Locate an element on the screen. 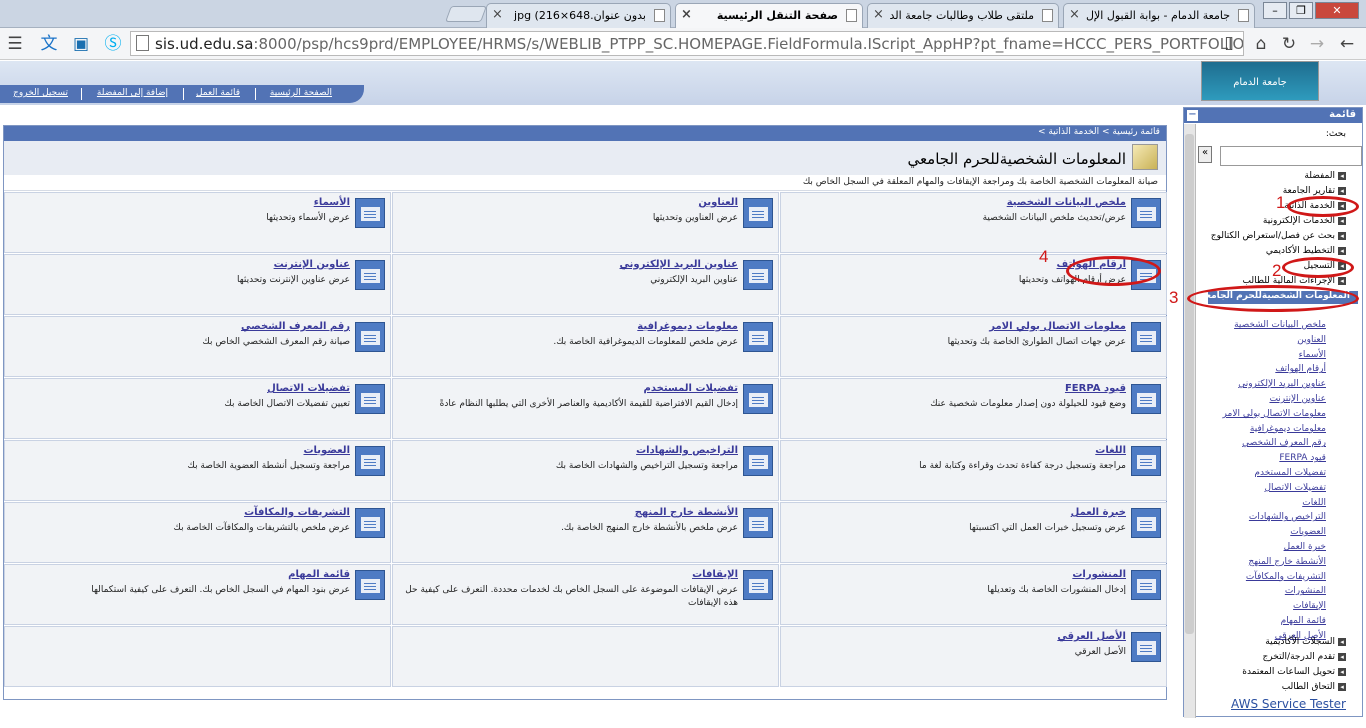 Image resolution: width=1366 pixels, height=728 pixels. portfolio-item-link: الأصل العرقي is located at coordinates (1091, 636).